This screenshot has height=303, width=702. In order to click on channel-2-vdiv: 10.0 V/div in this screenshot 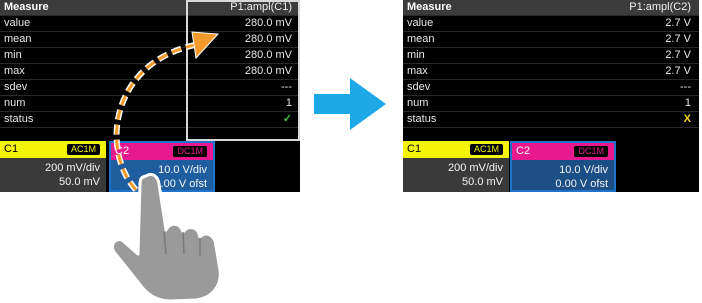, I will do `click(583, 170)`.